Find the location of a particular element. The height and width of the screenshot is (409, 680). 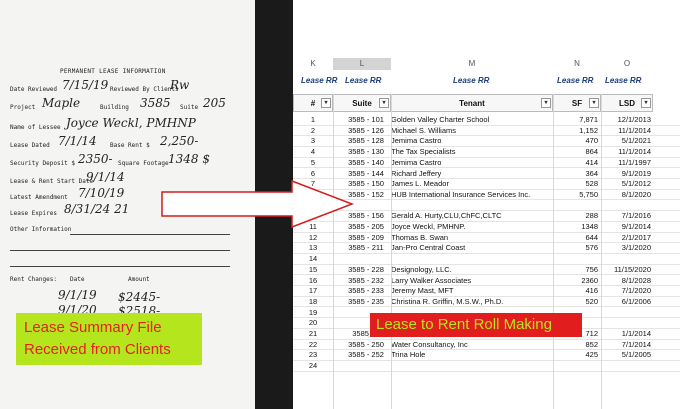

cell-lsd: 5/1/2005 is located at coordinates (625, 355).